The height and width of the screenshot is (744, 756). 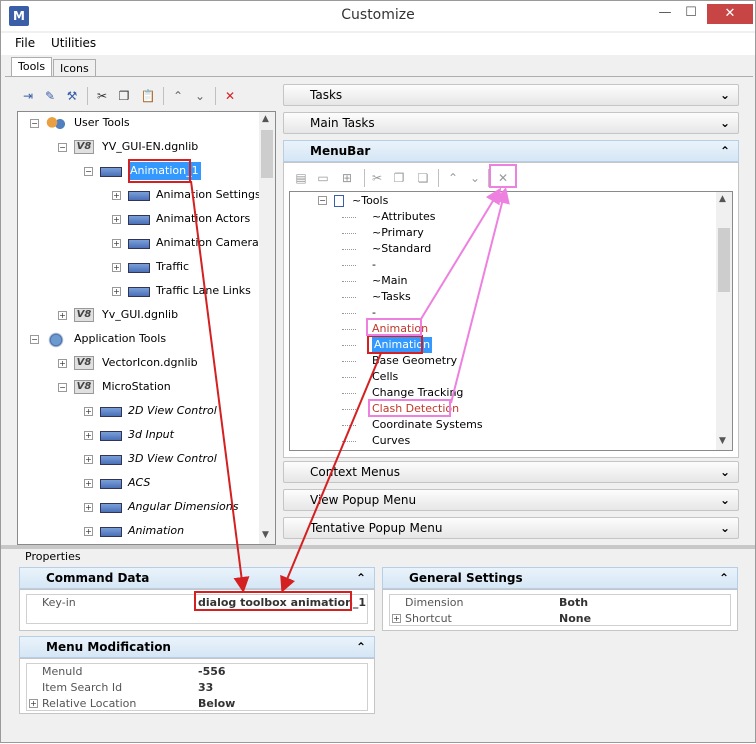 I want to click on general-settings-header: General Settings ⌃, so click(x=560, y=578).